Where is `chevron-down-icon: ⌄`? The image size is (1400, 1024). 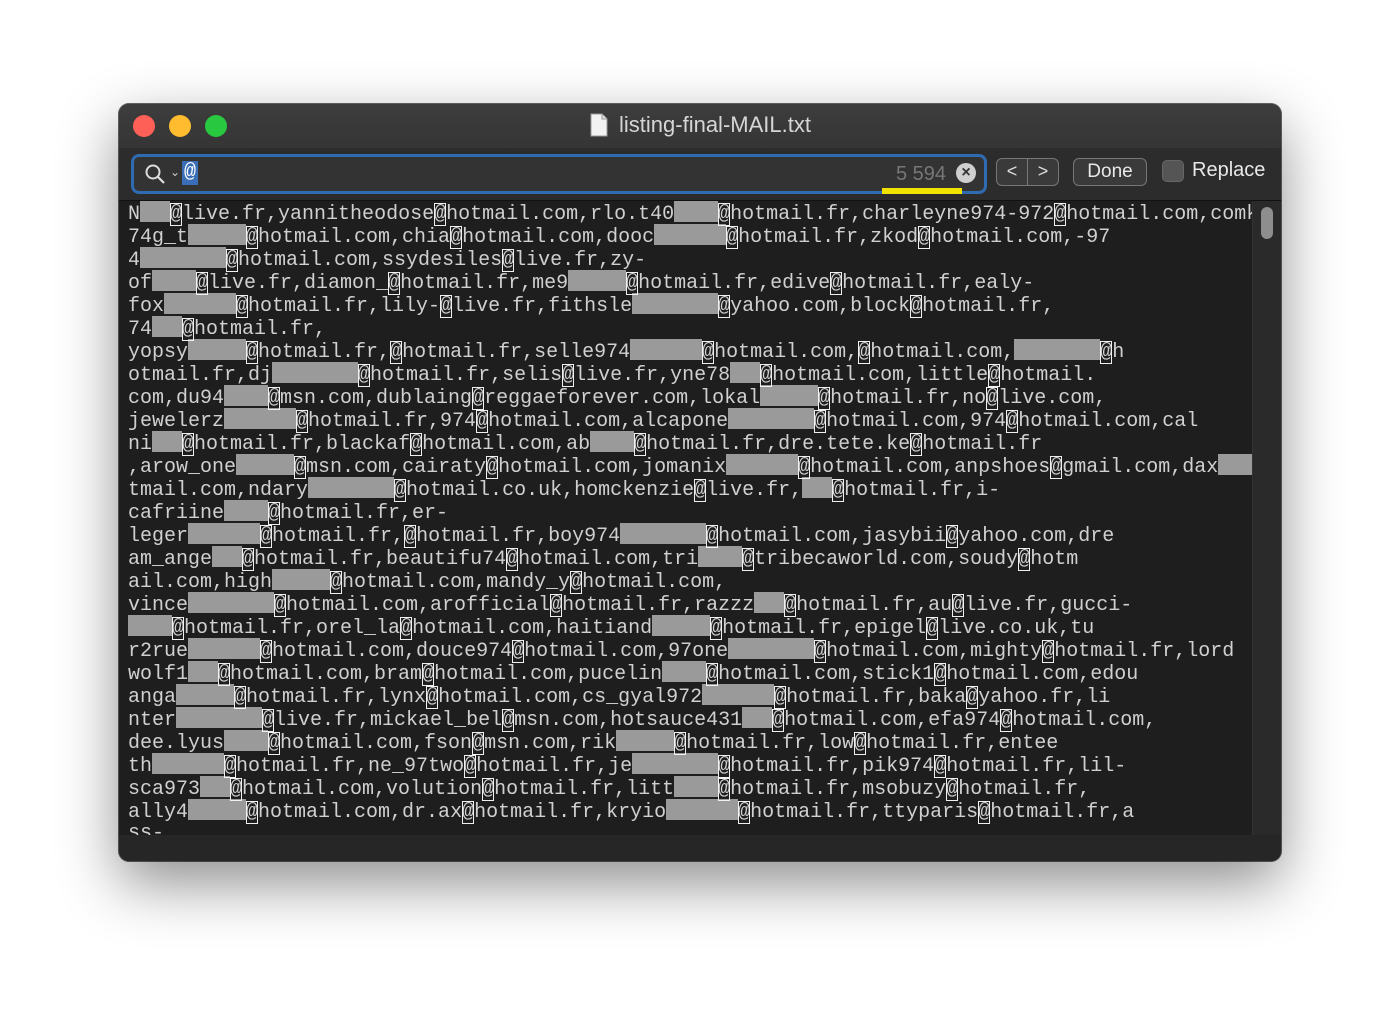
chevron-down-icon: ⌄ is located at coordinates (175, 172).